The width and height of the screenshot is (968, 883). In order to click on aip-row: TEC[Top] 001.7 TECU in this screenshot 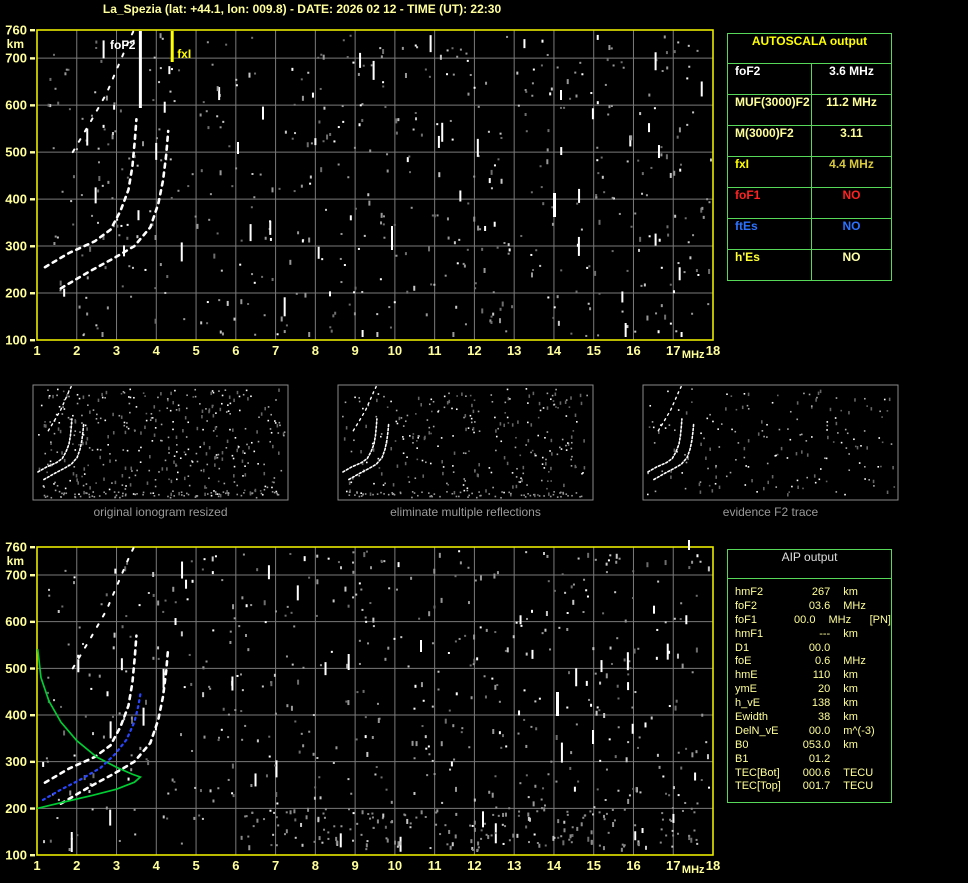, I will do `click(809, 787)`.